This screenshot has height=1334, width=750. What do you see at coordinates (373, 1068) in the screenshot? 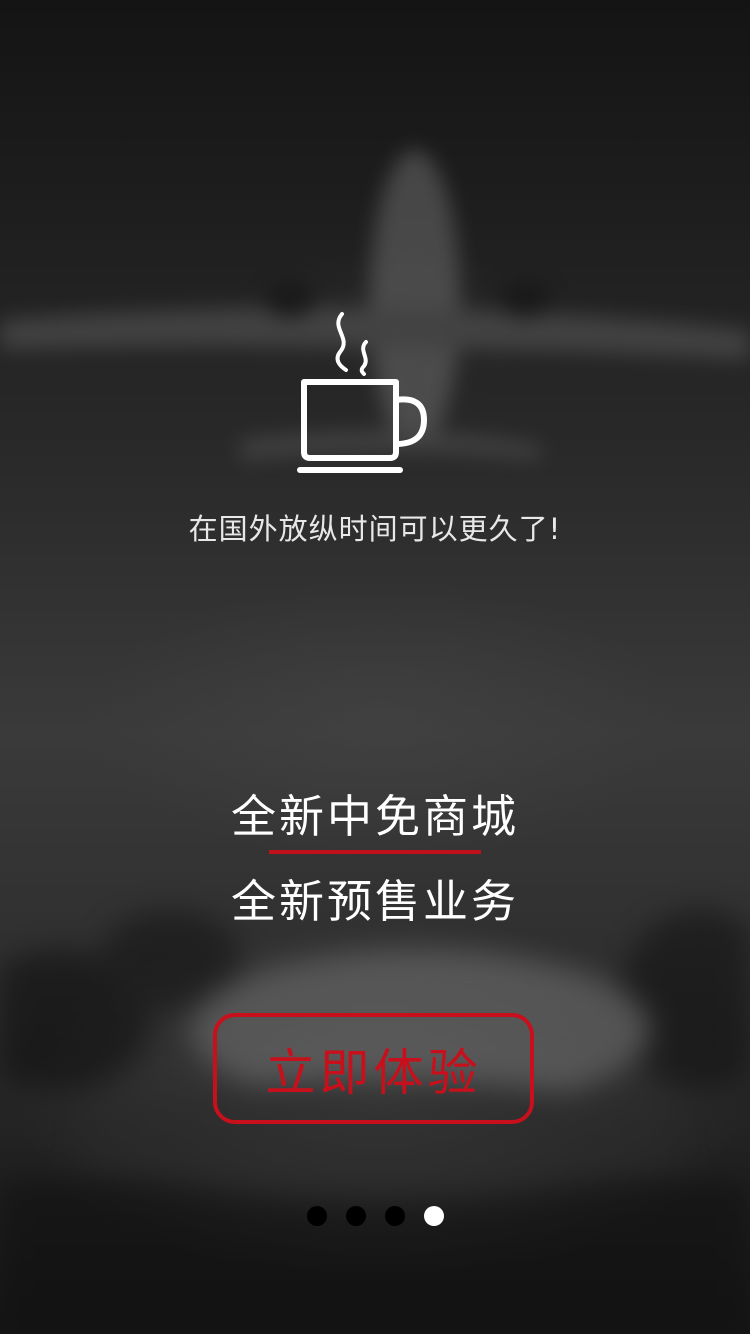
I see `try-now-button: 立即体验` at bounding box center [373, 1068].